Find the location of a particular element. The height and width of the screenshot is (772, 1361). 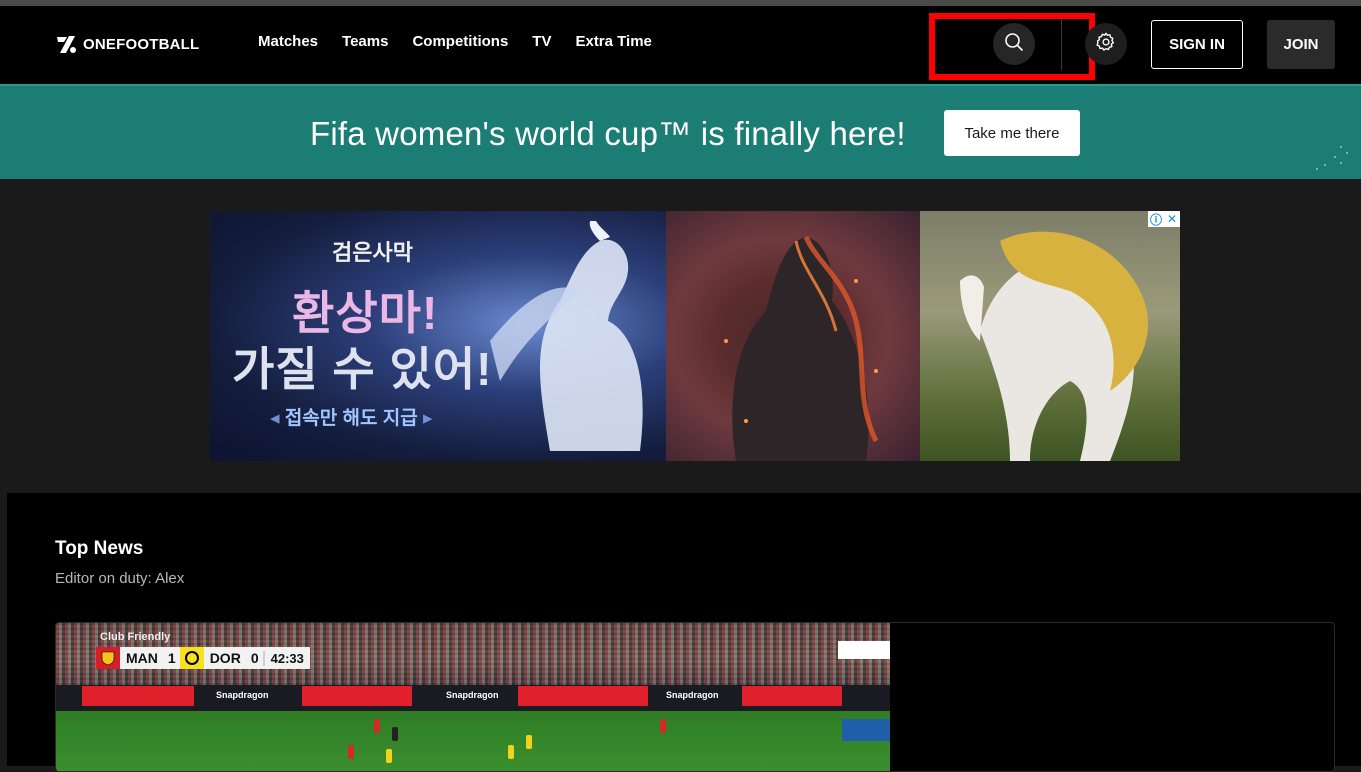

home-score: 1 is located at coordinates (171, 658).